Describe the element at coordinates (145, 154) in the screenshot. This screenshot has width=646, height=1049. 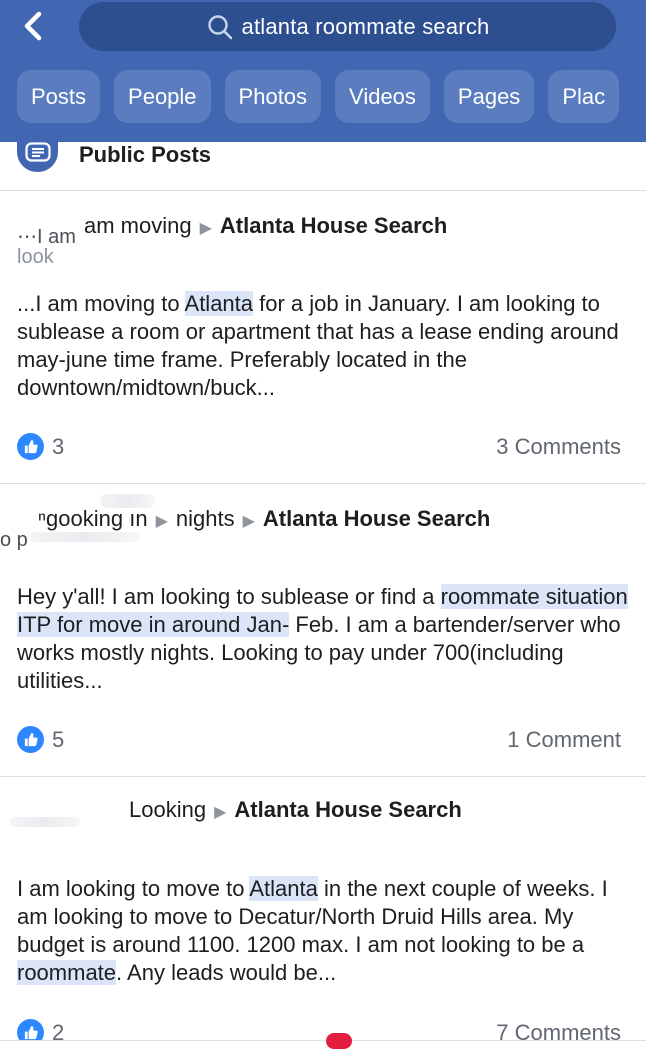
I see `section-title: Public Posts` at that location.